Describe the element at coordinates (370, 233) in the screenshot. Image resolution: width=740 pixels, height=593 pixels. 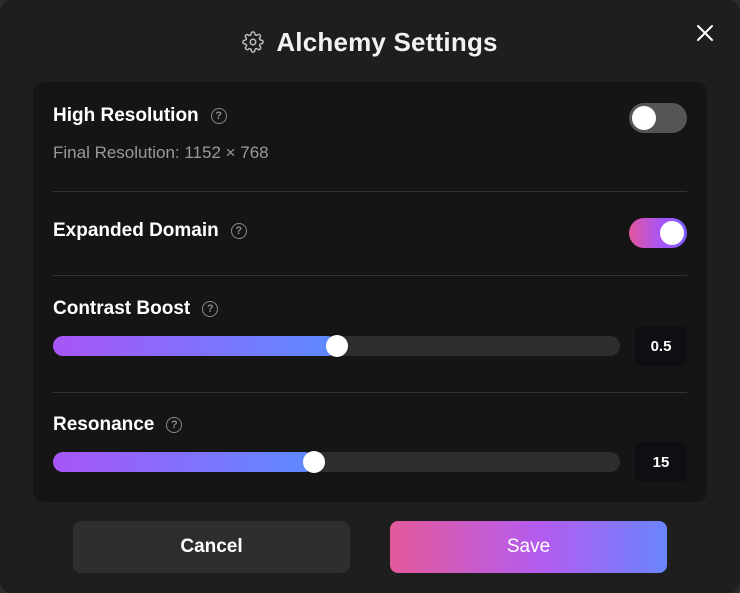
I see `expanded-domain-row: Expanded Domain ?` at that location.